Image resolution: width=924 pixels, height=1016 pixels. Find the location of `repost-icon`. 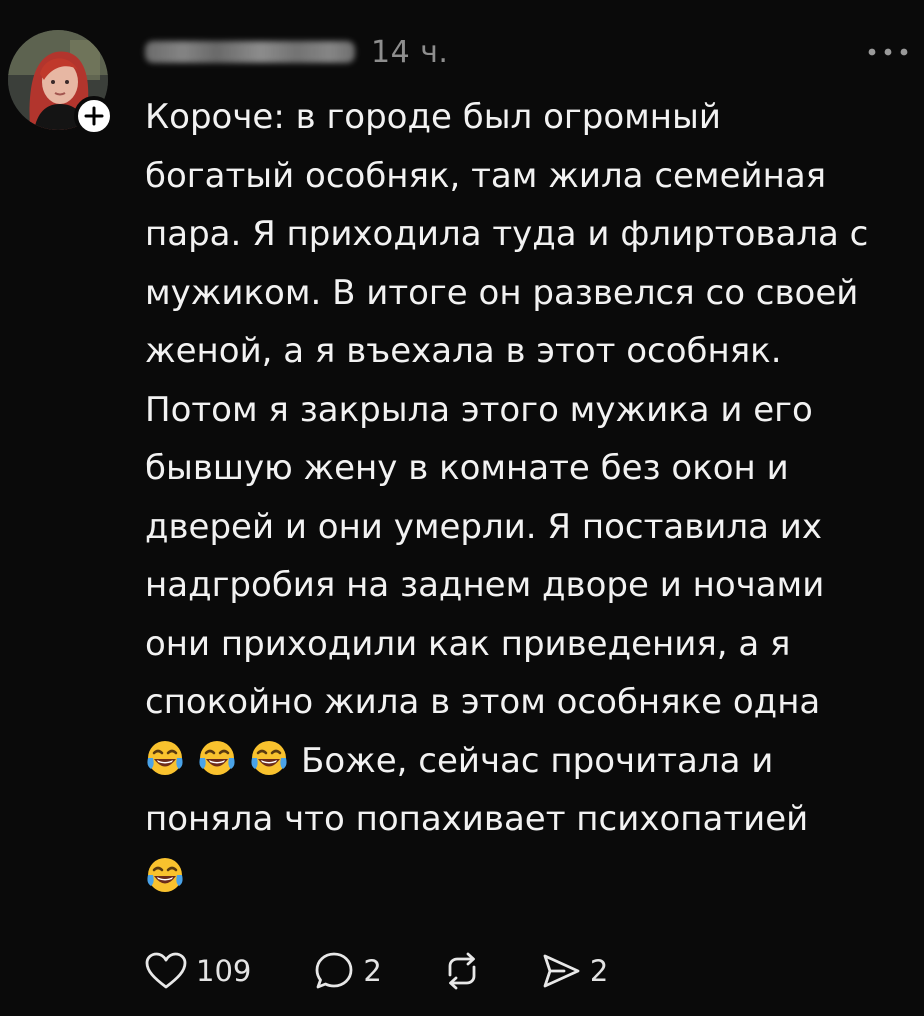

repost-icon is located at coordinates (462, 971).